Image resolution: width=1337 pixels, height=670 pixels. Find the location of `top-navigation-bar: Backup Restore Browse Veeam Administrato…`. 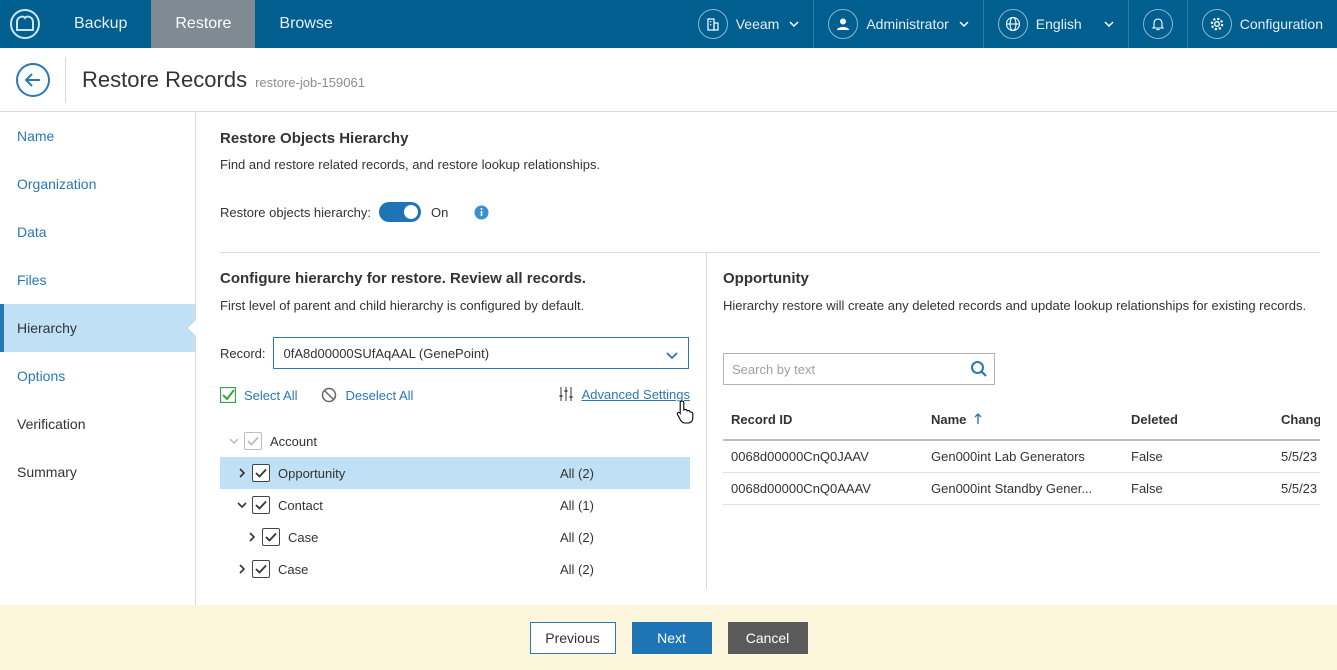

top-navigation-bar: Backup Restore Browse Veeam Administrato… is located at coordinates (668, 24).